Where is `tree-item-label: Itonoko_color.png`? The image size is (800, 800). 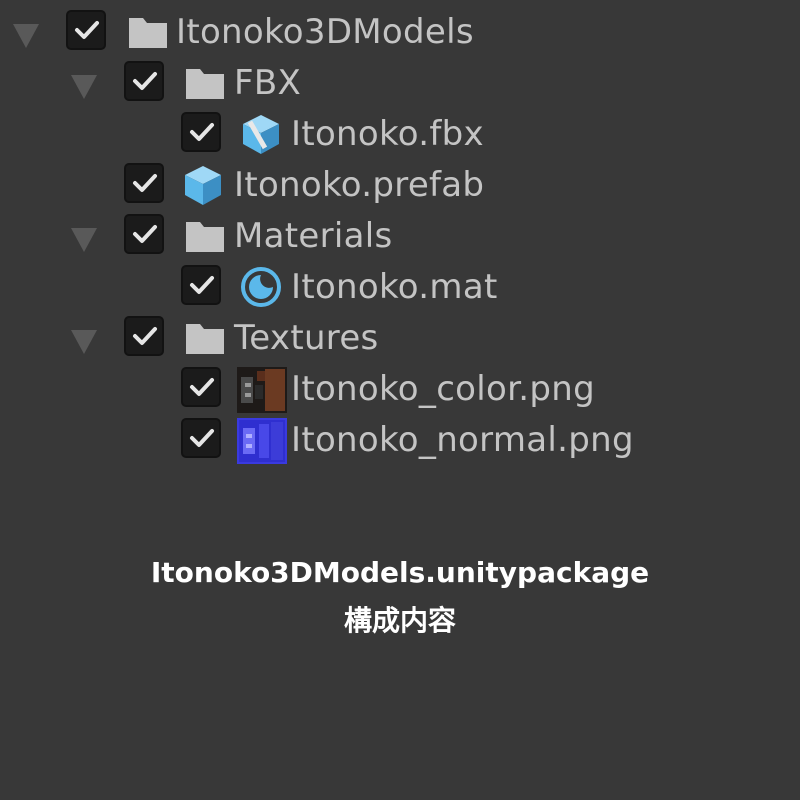
tree-item-label: Itonoko_color.png is located at coordinates (443, 389).